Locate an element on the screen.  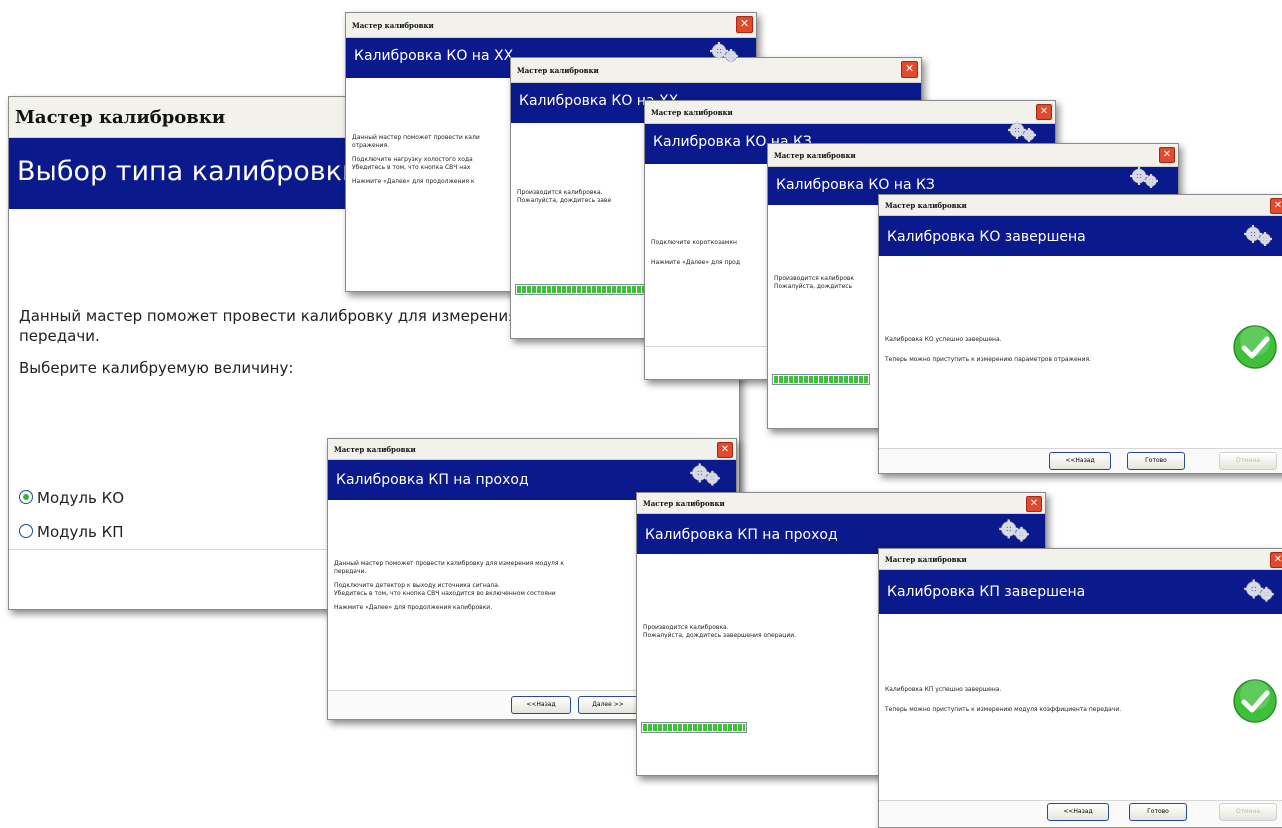
prompt-text: Выберите калибруемую величину: is located at coordinates (156, 368).